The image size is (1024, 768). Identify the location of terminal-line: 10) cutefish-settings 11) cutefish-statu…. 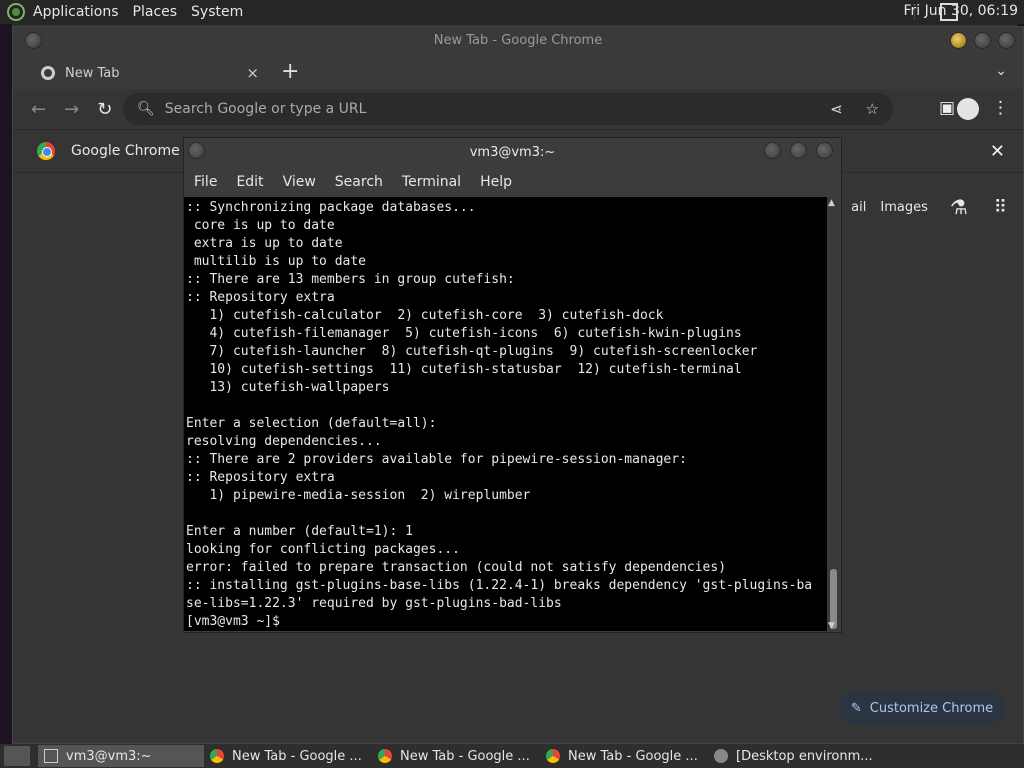
(464, 369).